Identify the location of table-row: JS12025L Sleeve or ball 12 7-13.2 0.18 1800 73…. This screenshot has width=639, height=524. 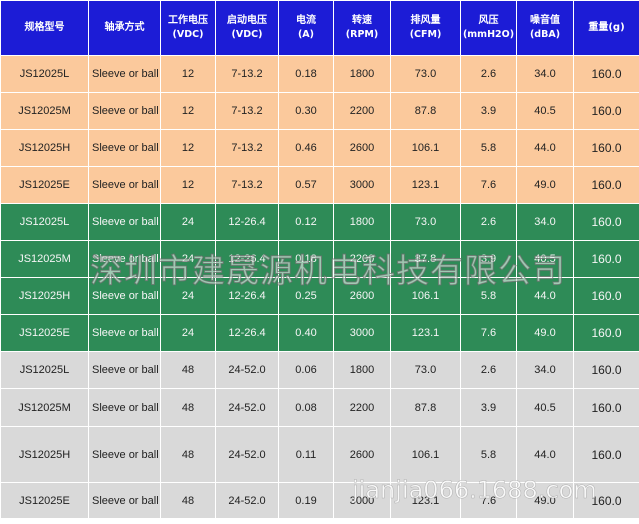
(319, 74).